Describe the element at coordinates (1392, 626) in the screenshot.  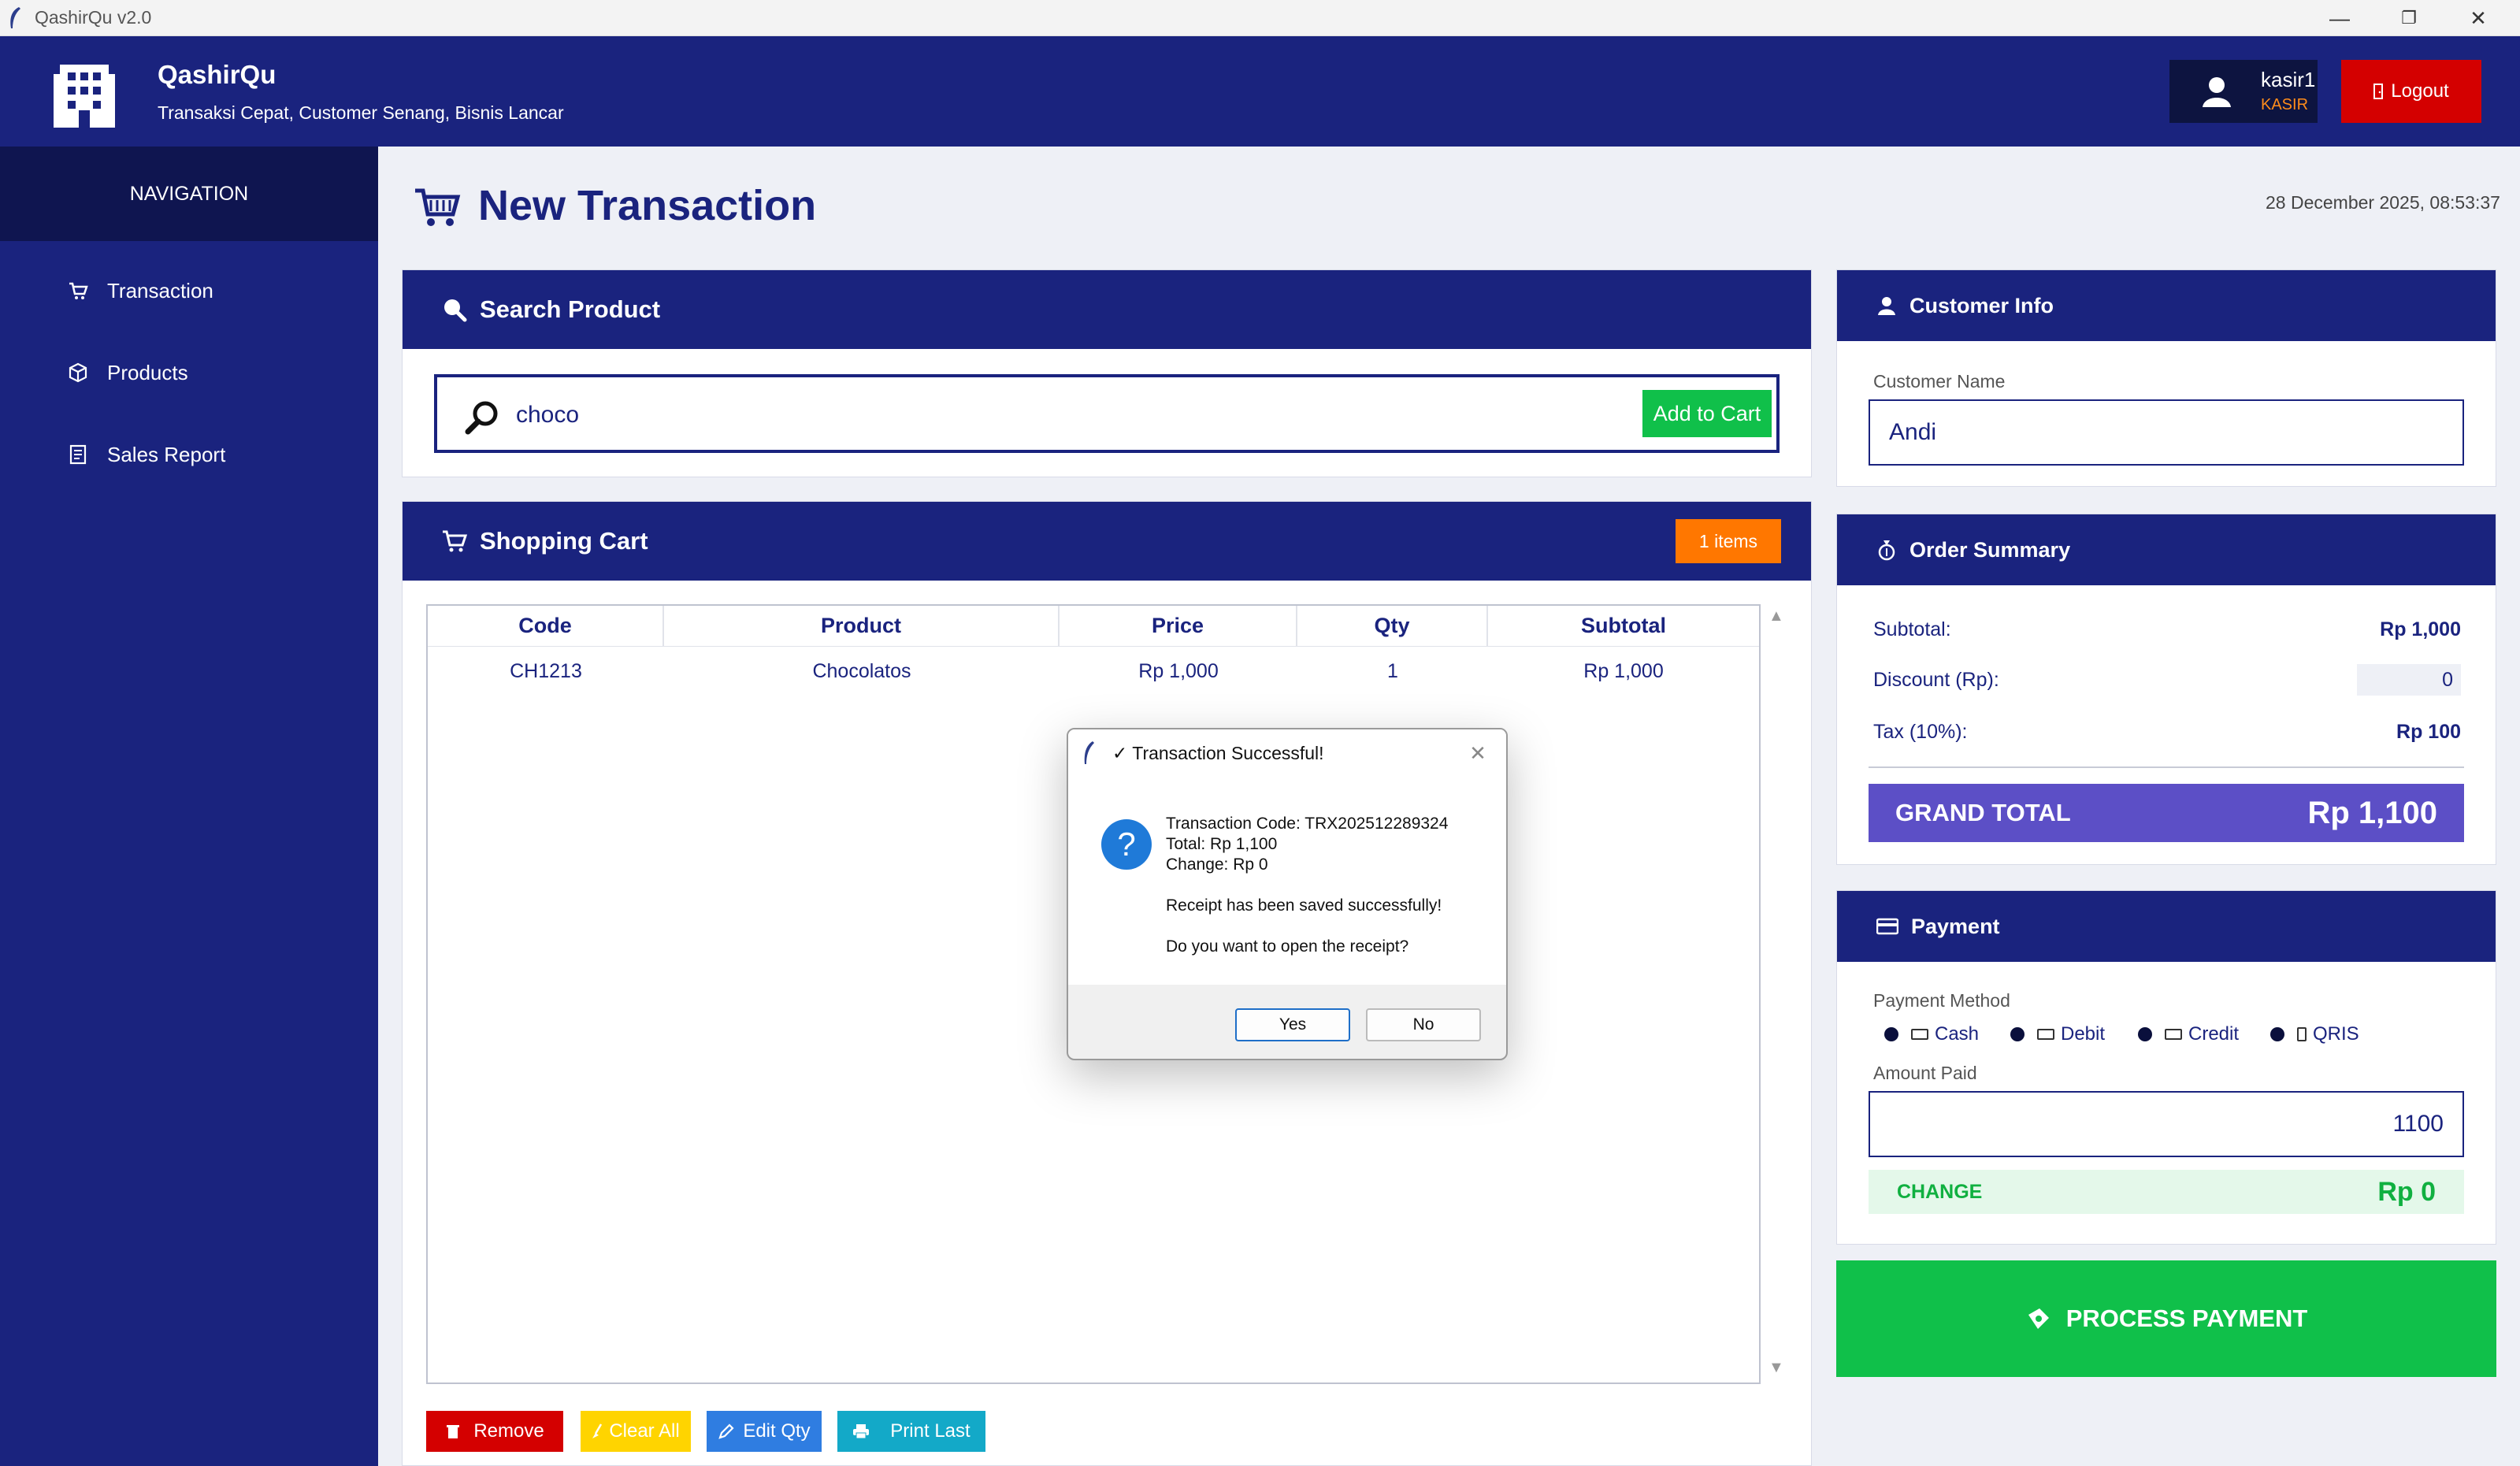
I see `column-header-qty: Qty` at that location.